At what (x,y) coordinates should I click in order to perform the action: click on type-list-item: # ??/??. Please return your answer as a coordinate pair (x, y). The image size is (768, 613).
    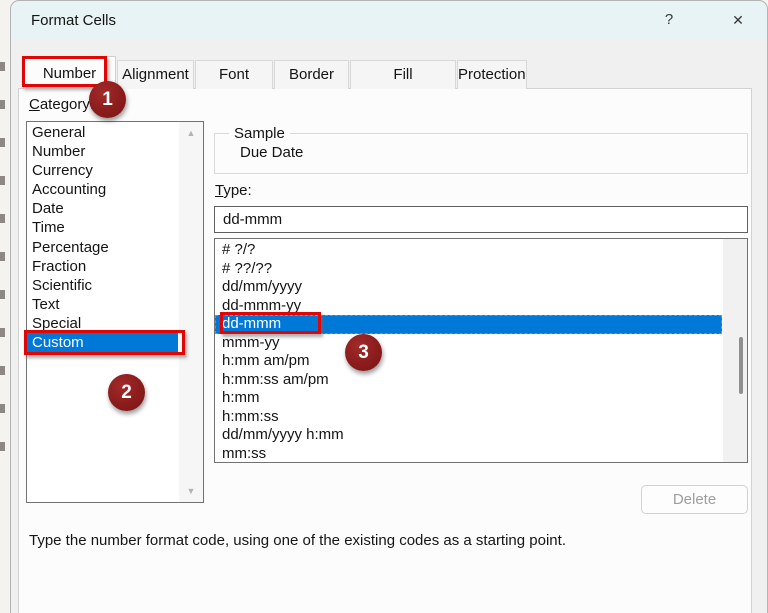
    Looking at the image, I should click on (468, 269).